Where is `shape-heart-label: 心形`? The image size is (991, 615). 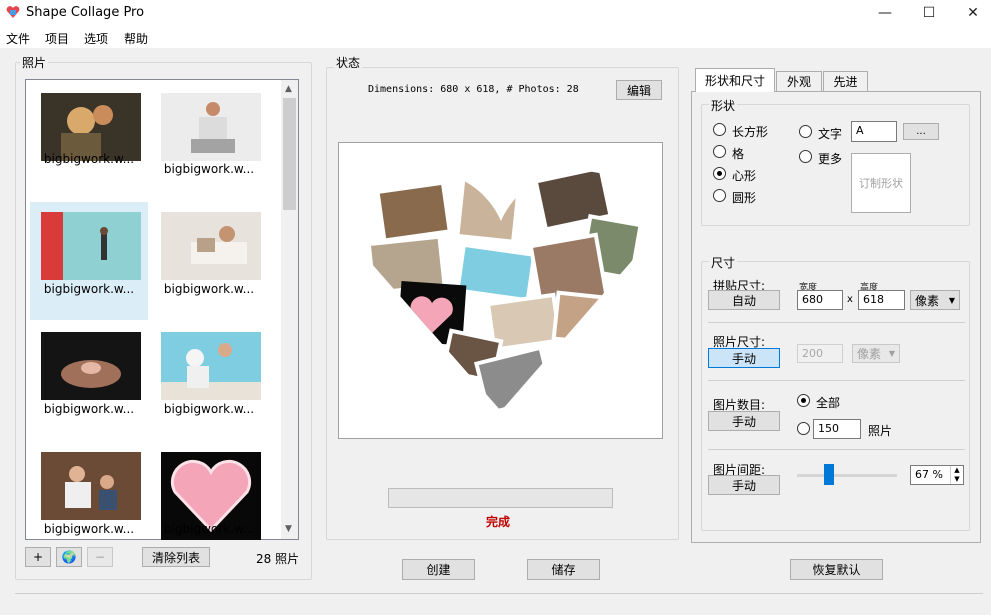
shape-heart-label: 心形 is located at coordinates (744, 176).